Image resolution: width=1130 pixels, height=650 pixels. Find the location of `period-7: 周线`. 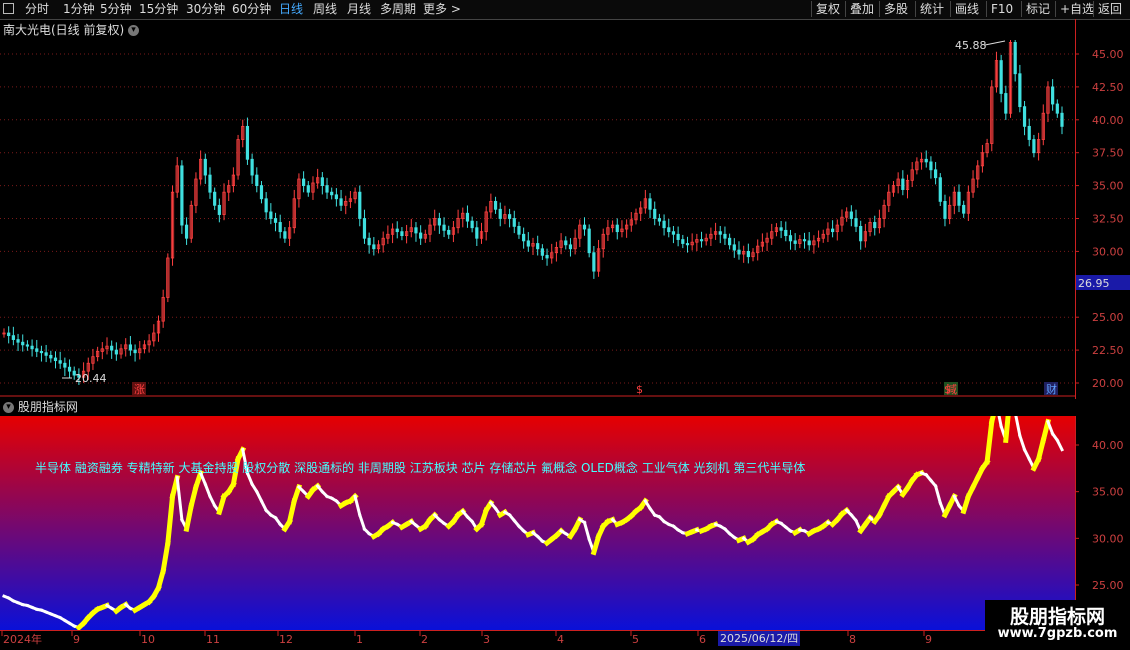

period-7: 周线 is located at coordinates (325, 9).